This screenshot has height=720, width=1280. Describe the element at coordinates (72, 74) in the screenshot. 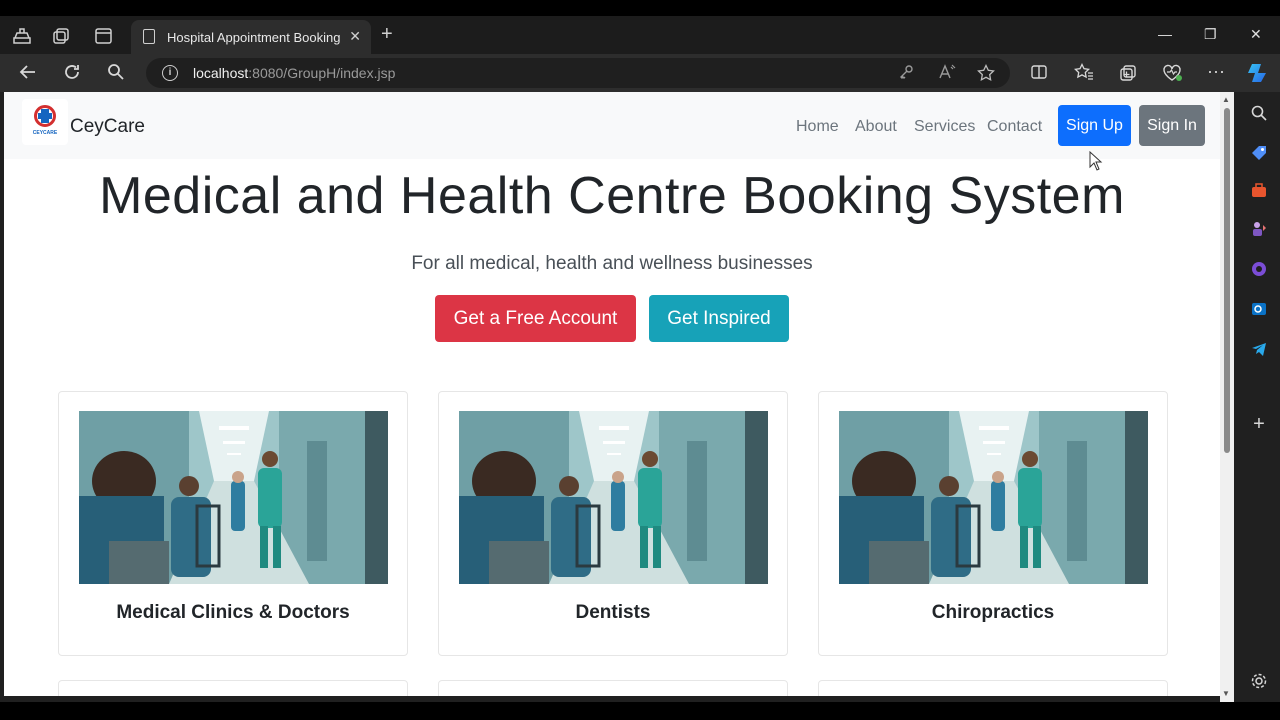

I see `refresh-icon` at that location.